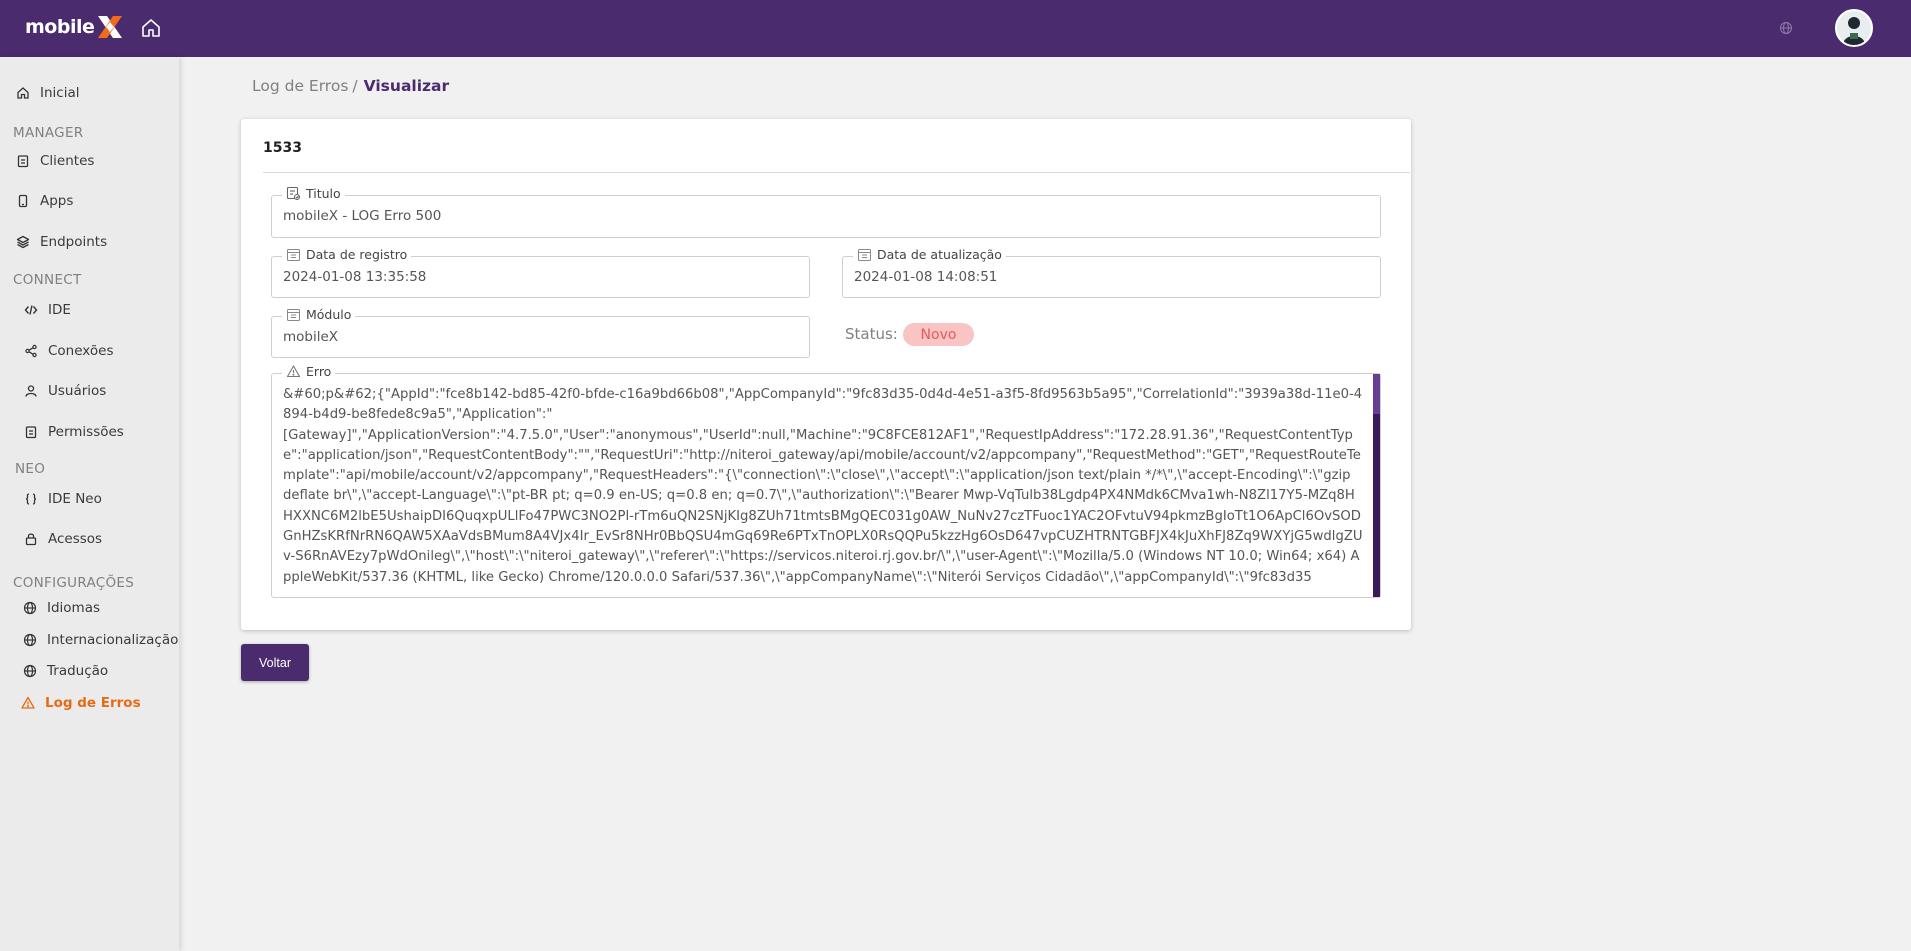 The height and width of the screenshot is (951, 1911). What do you see at coordinates (826, 212) in the screenshot?
I see `titulo-field: Titulo mobileX - LOG Erro 500` at bounding box center [826, 212].